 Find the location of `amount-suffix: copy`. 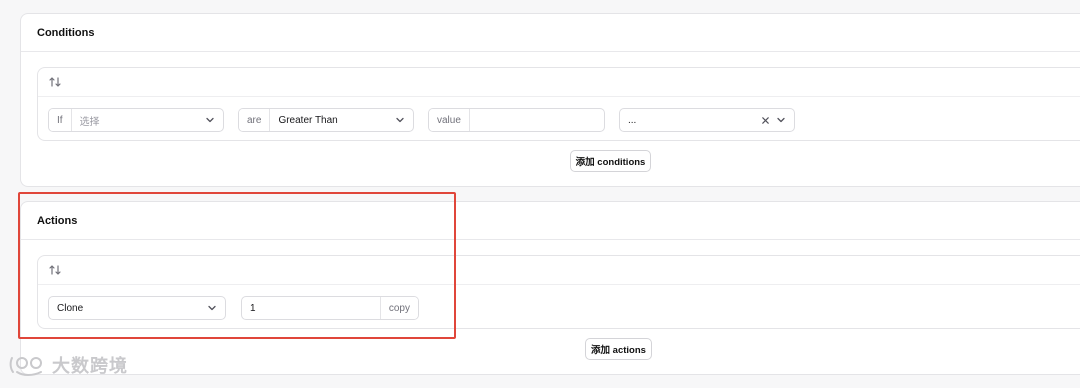

amount-suffix: copy is located at coordinates (398, 308).